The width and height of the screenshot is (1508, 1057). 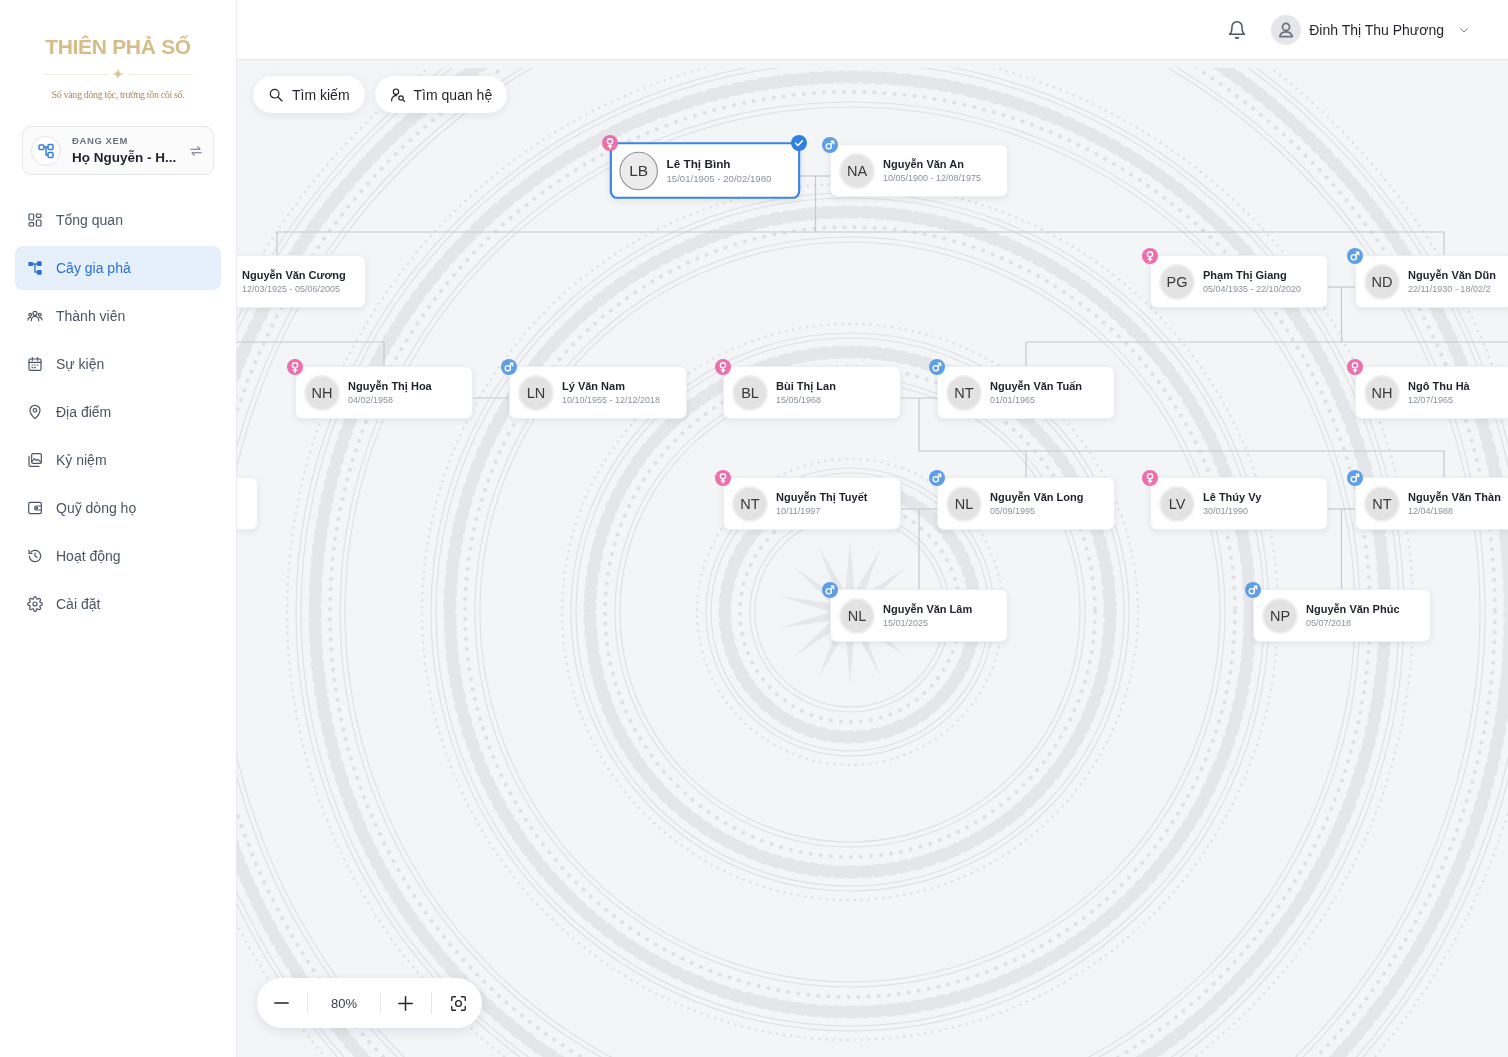 I want to click on member-dates: 12/07/1965, so click(x=1431, y=400).